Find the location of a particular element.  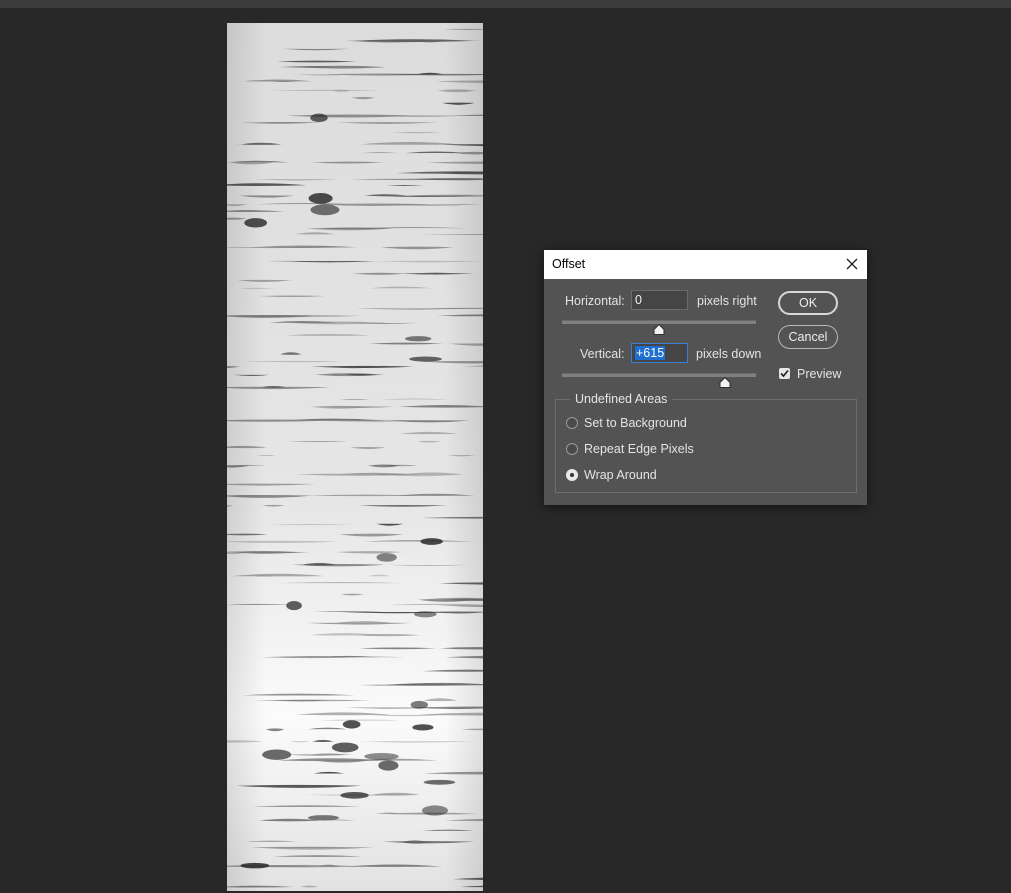

ok-button: OK is located at coordinates (808, 303).